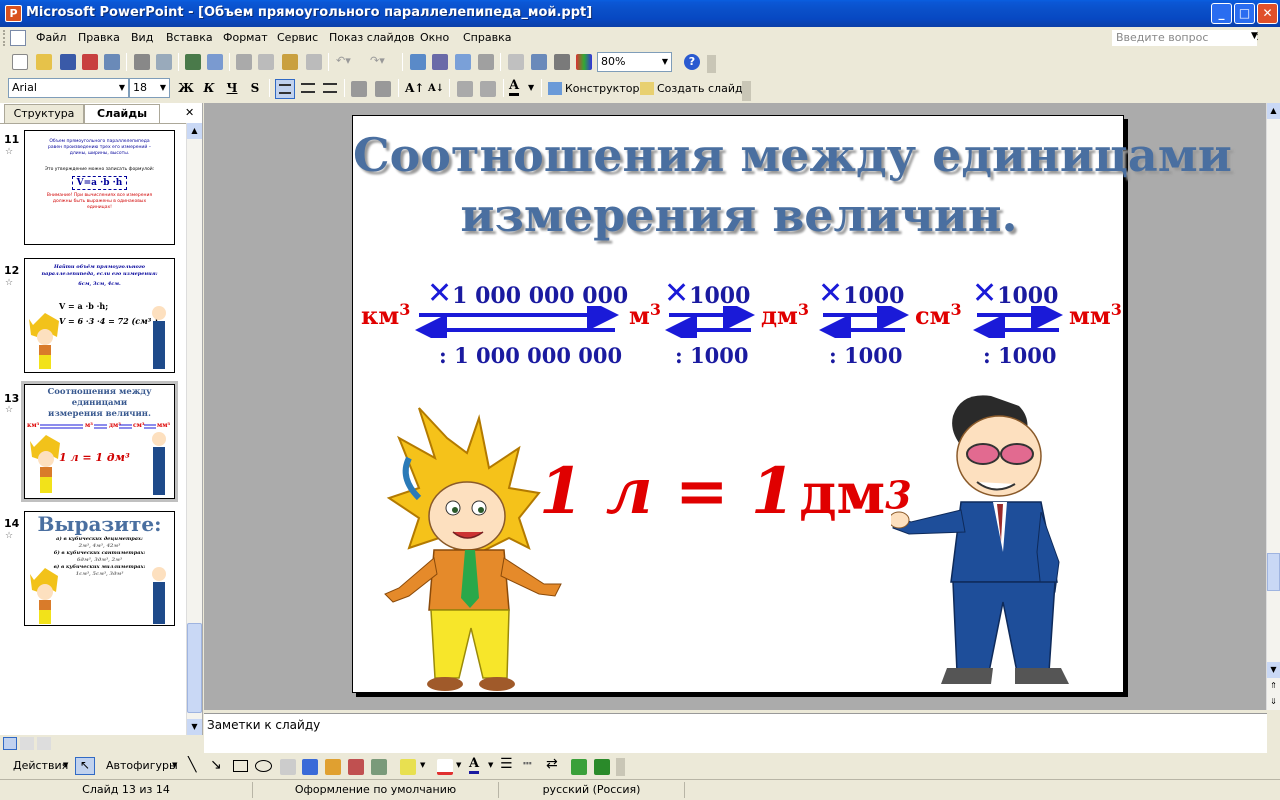  I want to click on font-dropdown-icon: ▼, so click(122, 88).